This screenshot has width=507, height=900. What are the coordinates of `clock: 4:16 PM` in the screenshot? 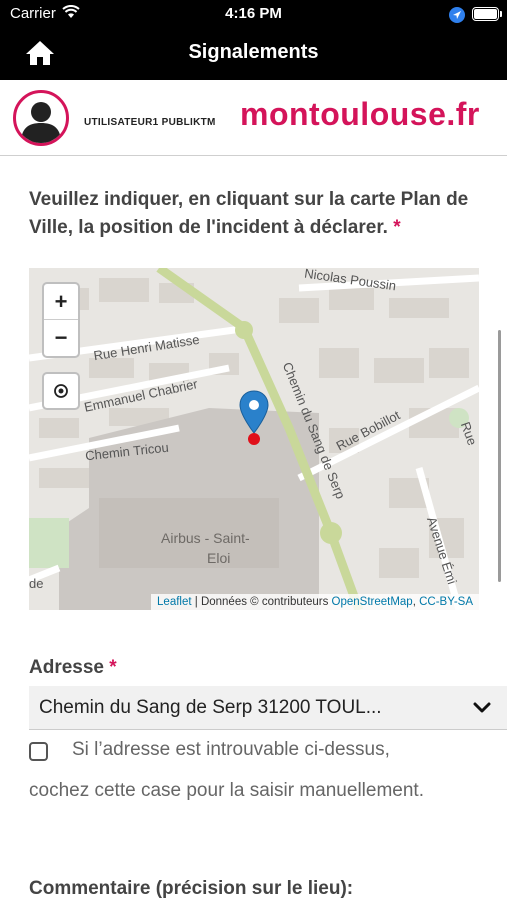 It's located at (253, 13).